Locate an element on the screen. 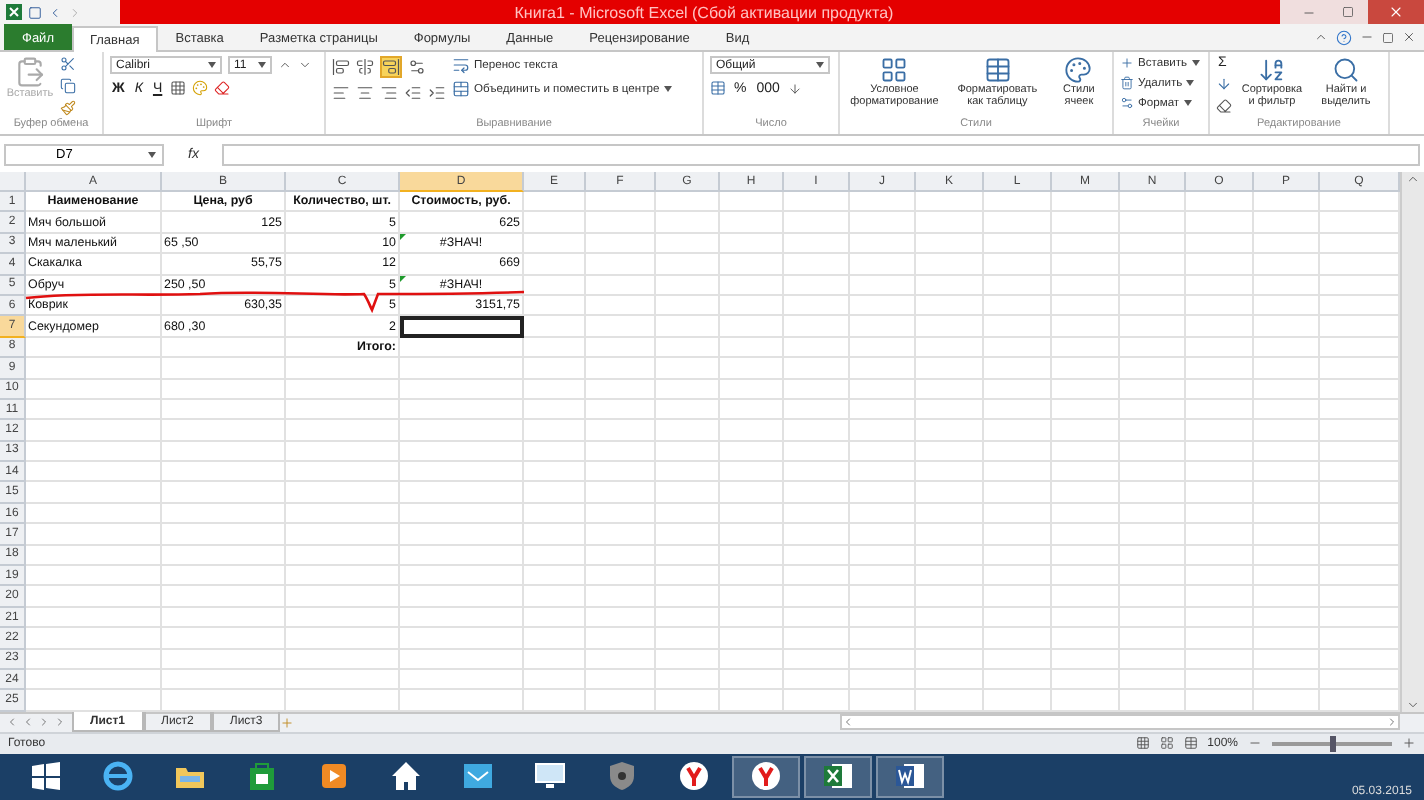 The width and height of the screenshot is (1424, 800). close-icon is located at coordinates (1409, 37).